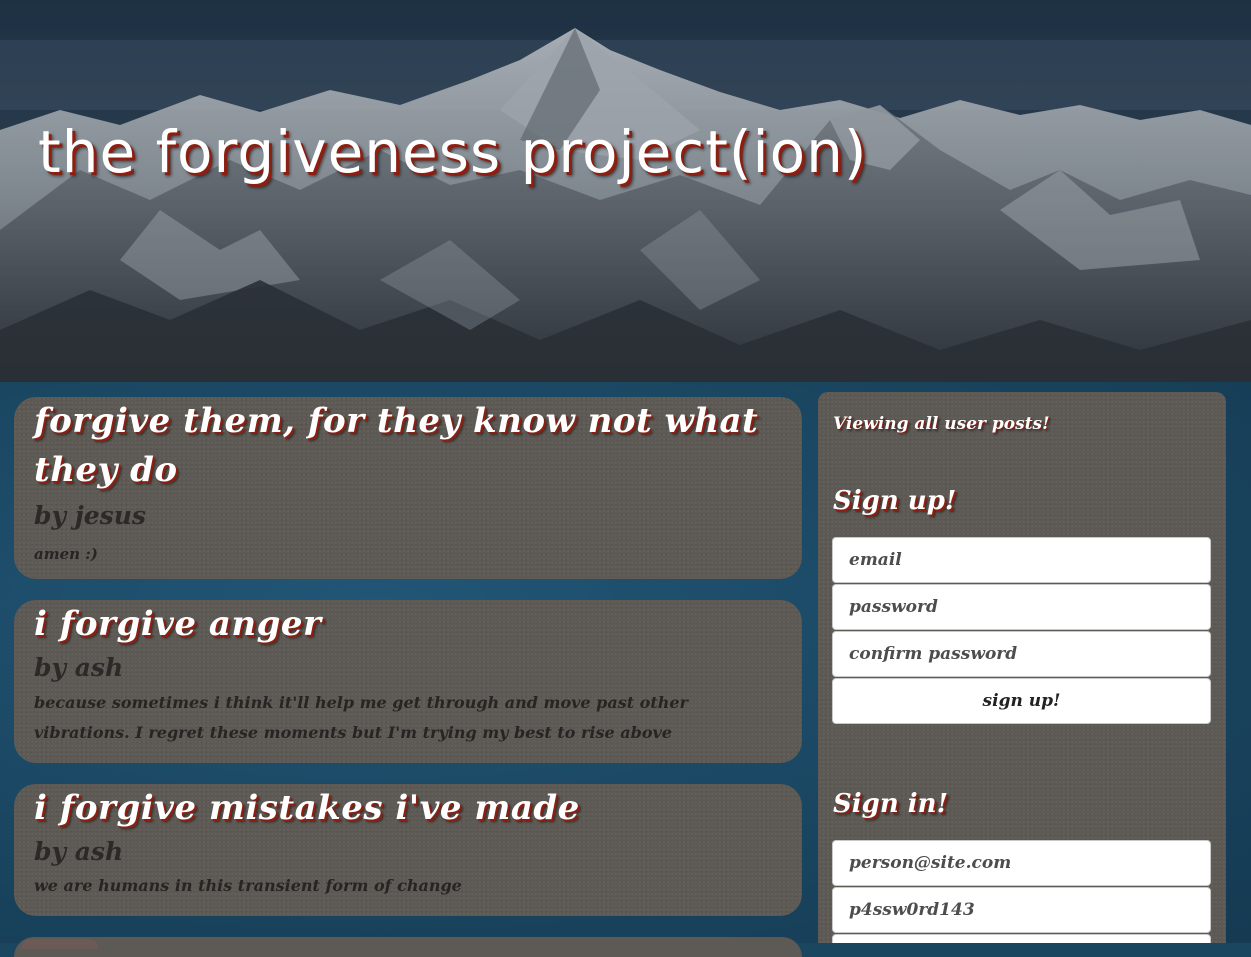 Image resolution: width=1251 pixels, height=957 pixels. I want to click on signup-password-input, so click(1021, 607).